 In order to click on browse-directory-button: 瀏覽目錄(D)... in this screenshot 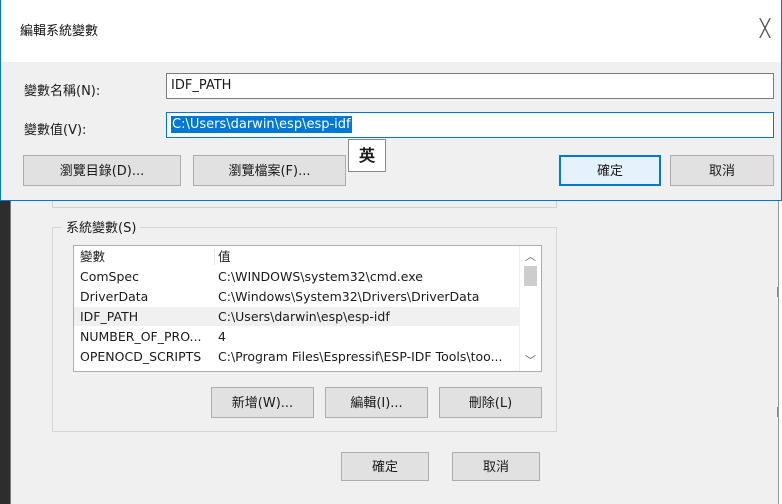, I will do `click(102, 170)`.